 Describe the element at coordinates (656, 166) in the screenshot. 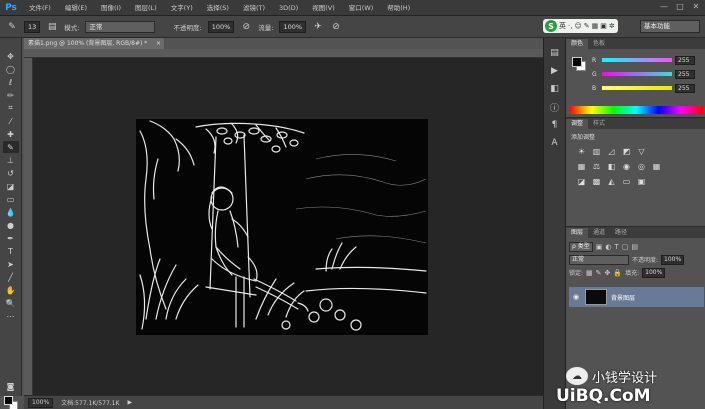

I see `color-lookup-icon: ▦` at that location.